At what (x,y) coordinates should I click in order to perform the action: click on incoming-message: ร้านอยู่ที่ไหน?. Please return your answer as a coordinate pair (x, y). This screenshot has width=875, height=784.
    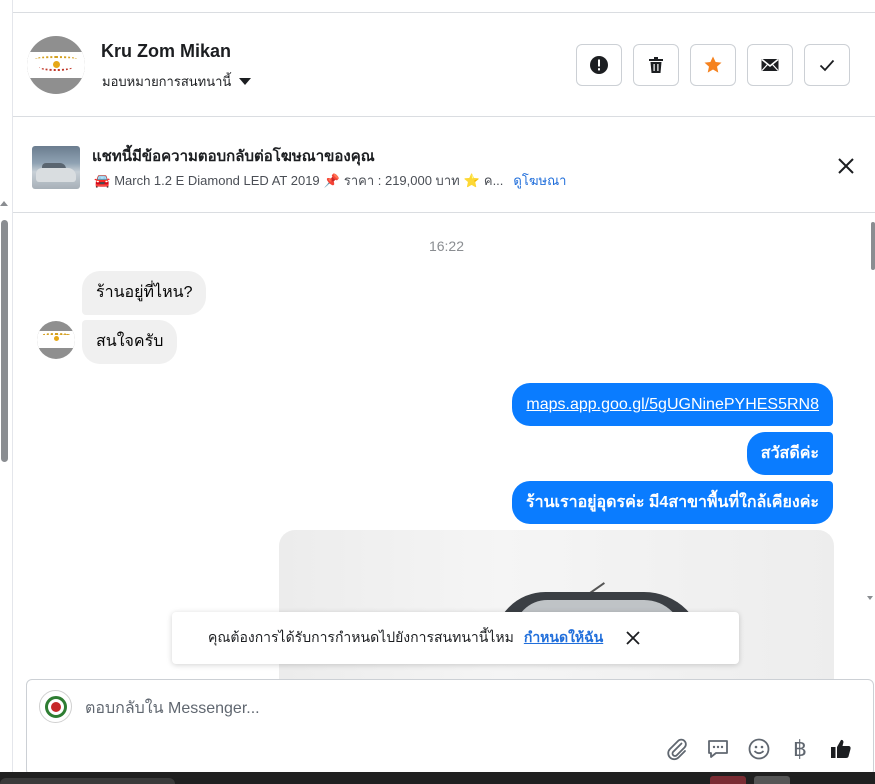
    Looking at the image, I should click on (144, 293).